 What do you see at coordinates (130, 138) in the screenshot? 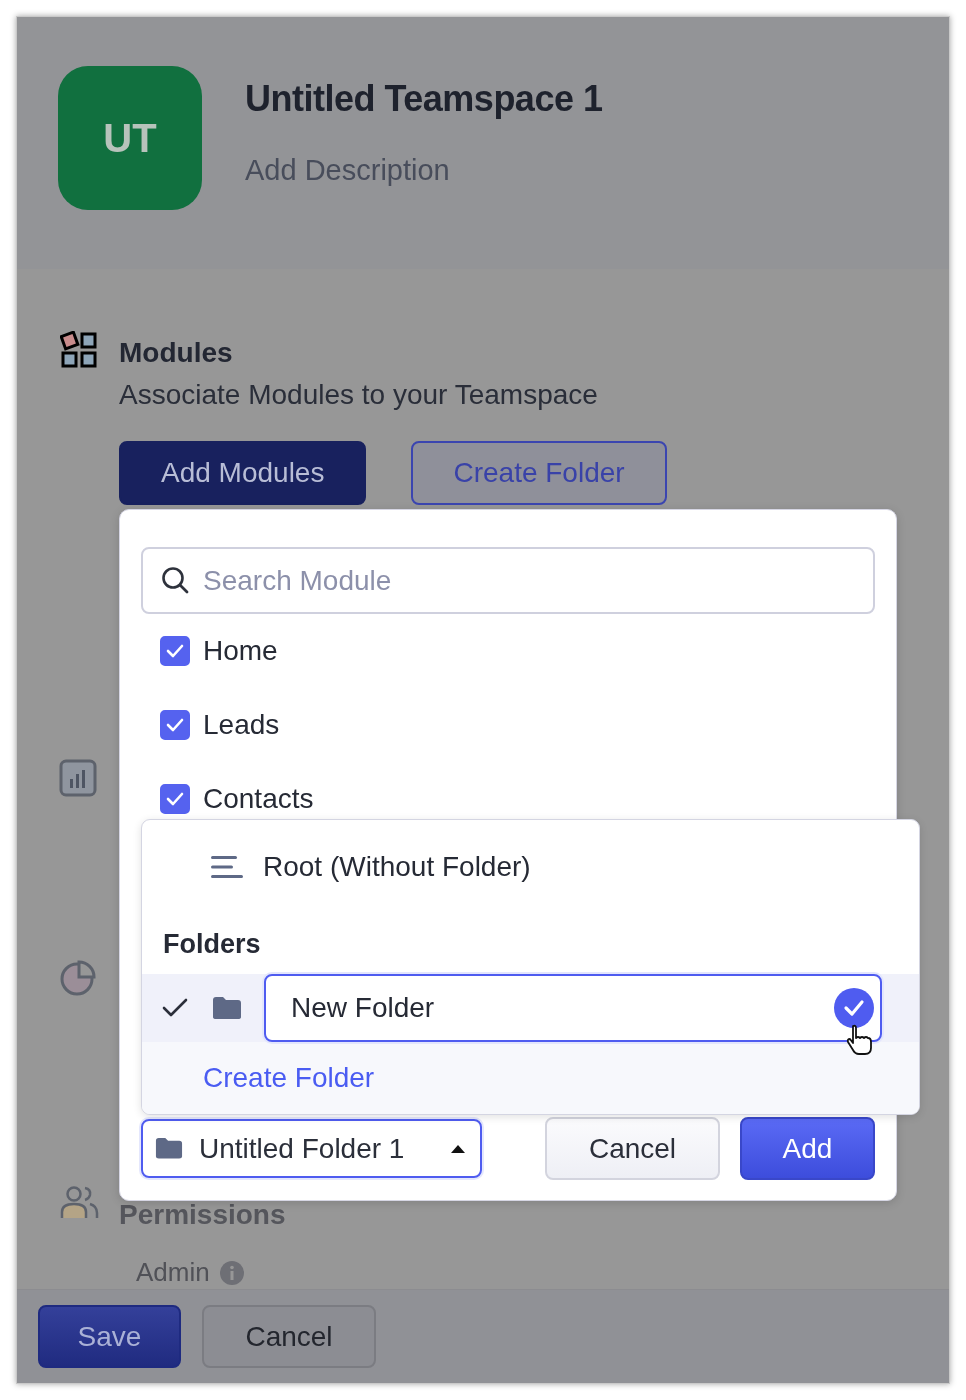
I see `teamspace-avatar: UT` at bounding box center [130, 138].